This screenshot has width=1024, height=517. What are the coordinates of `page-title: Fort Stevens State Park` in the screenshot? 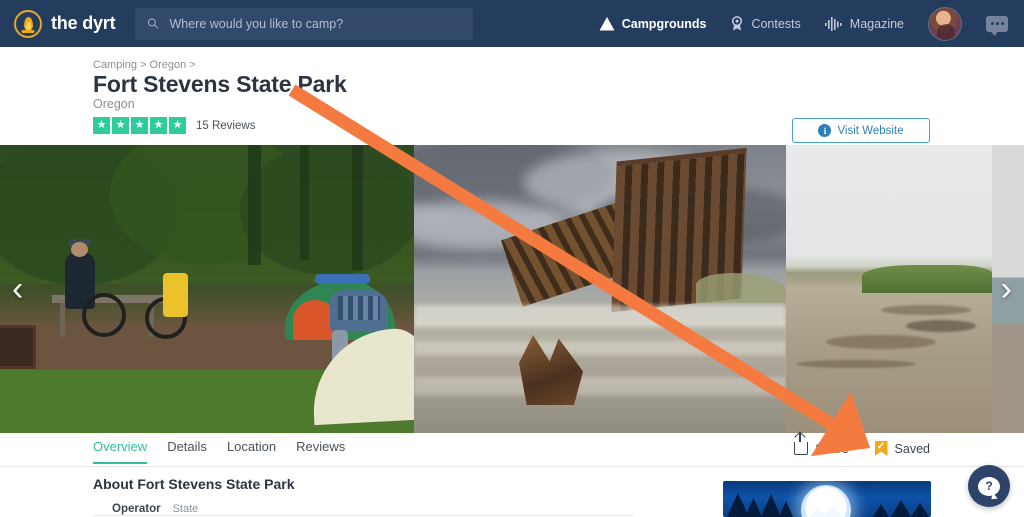 It's located at (220, 84).